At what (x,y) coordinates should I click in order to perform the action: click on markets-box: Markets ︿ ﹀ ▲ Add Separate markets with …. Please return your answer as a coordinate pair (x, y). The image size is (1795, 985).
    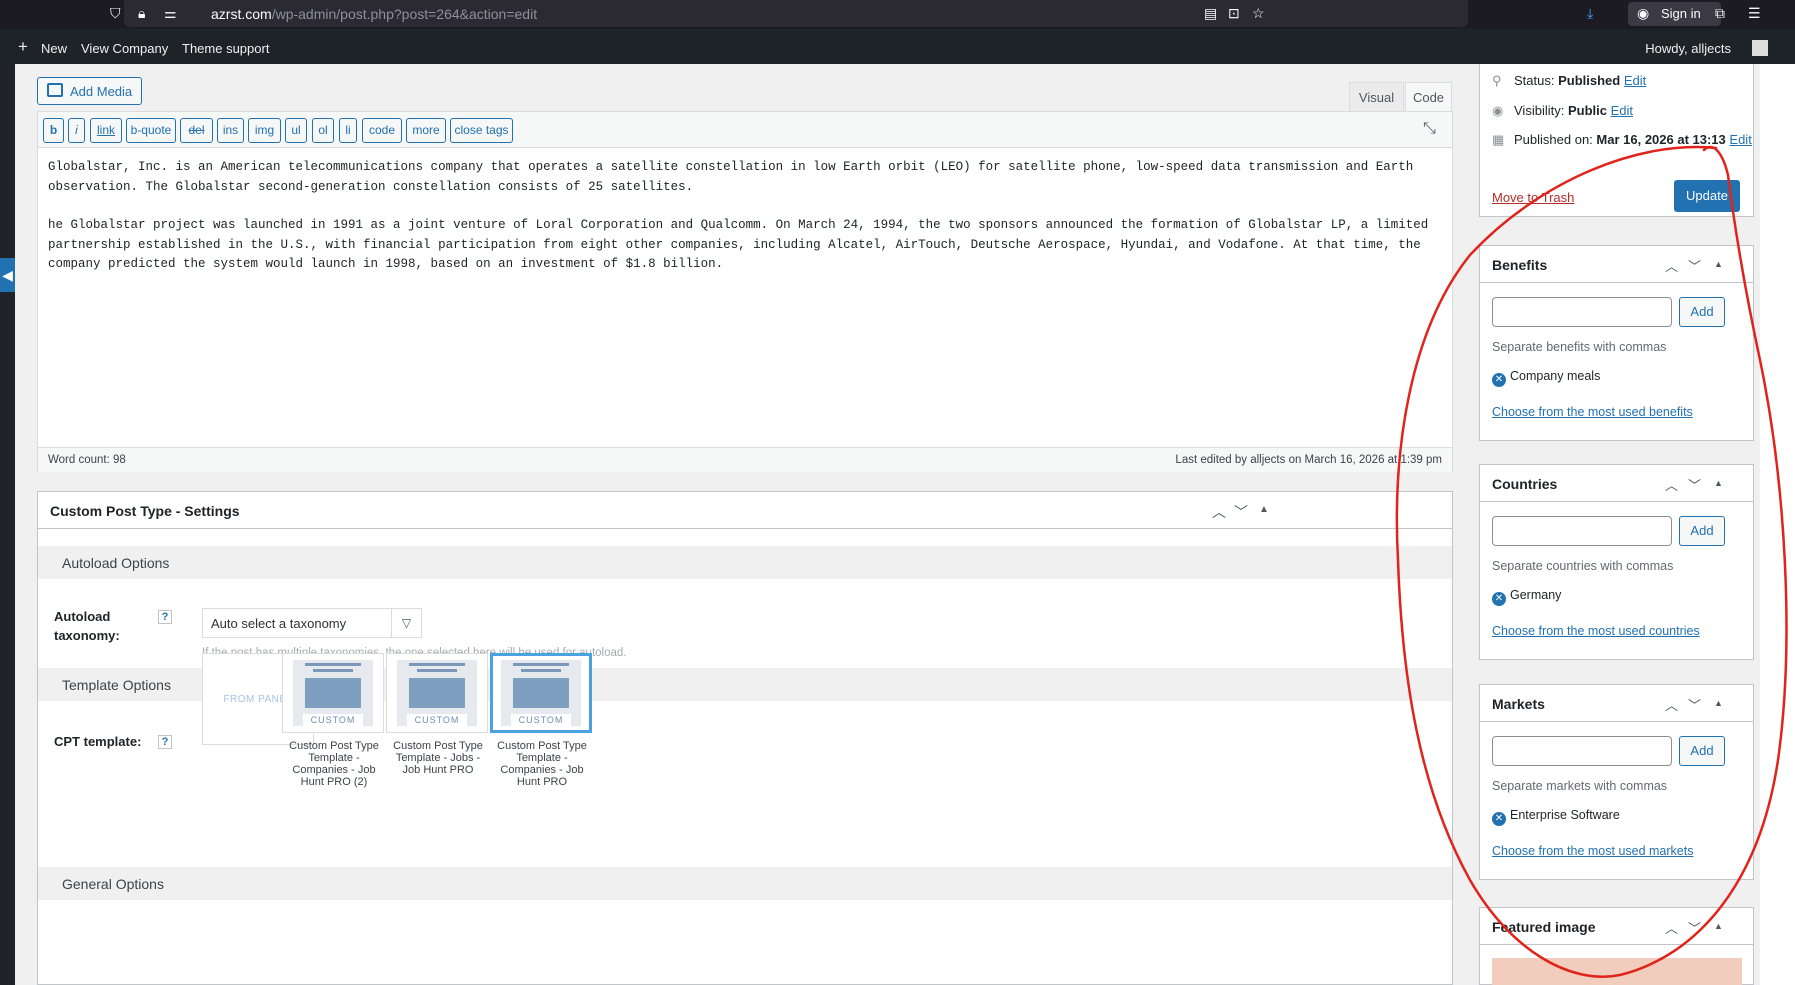
    Looking at the image, I should click on (1616, 782).